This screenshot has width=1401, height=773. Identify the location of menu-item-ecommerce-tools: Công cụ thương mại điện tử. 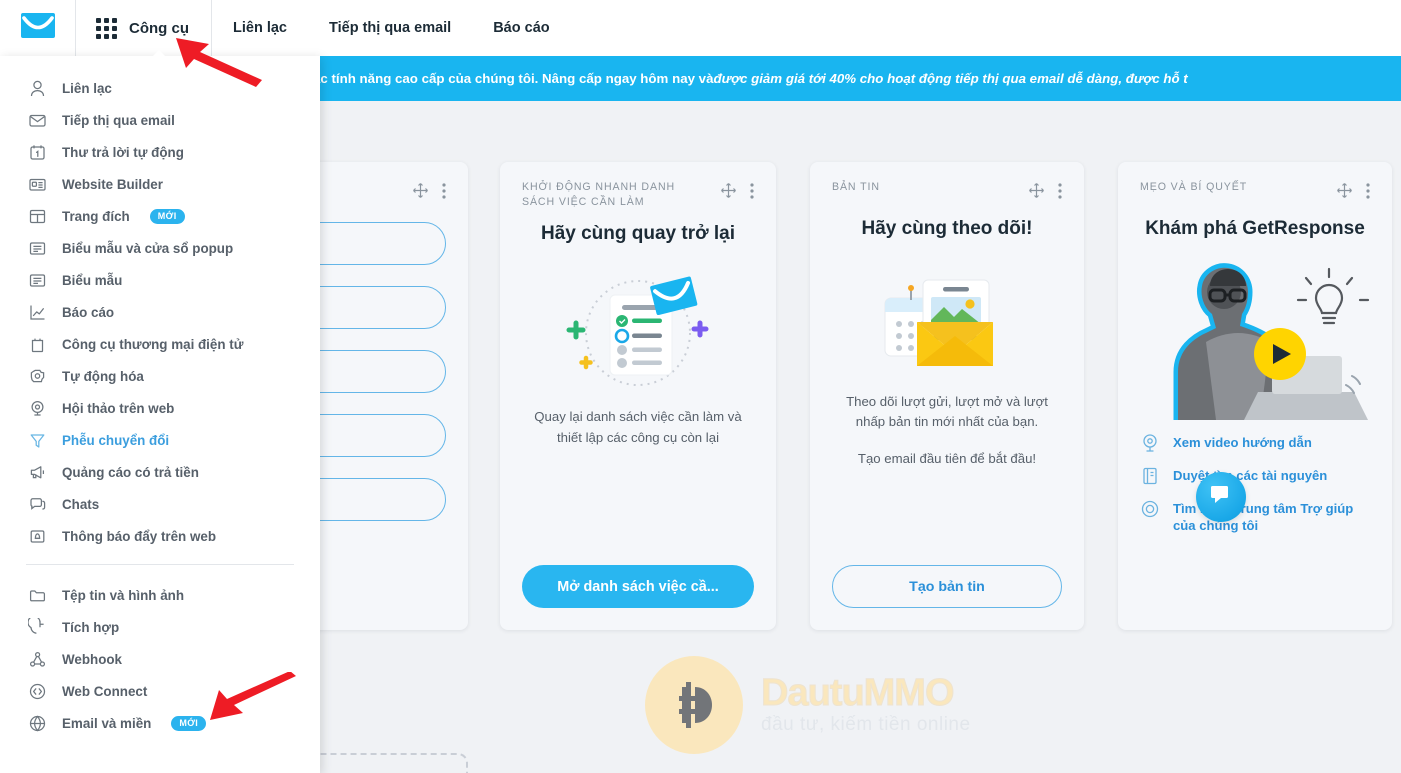
(160, 344).